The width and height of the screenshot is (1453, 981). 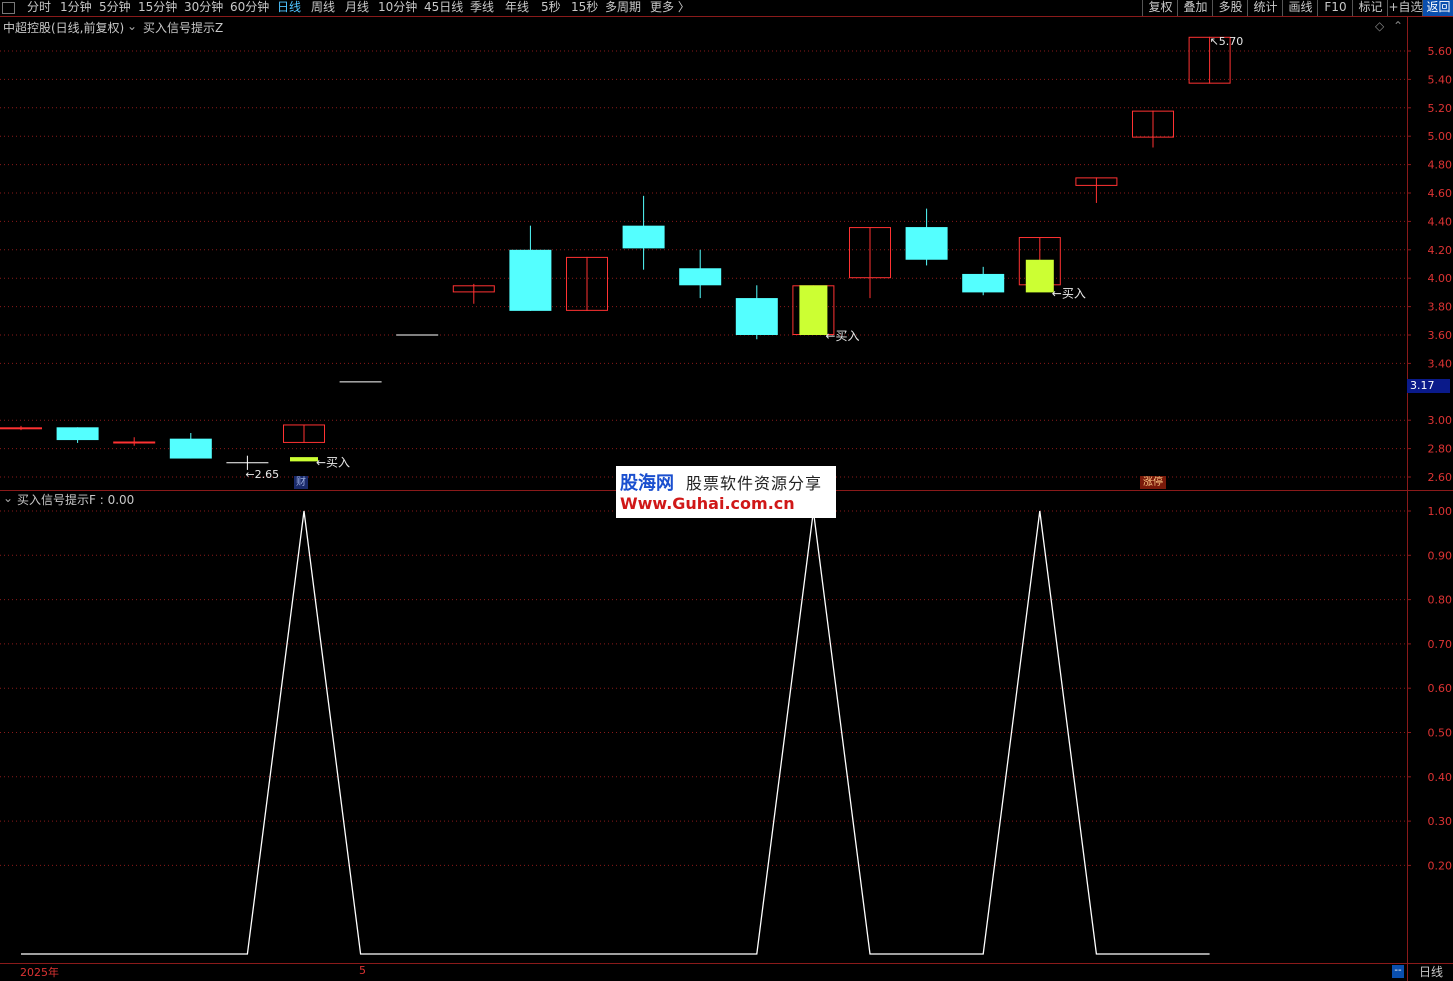 I want to click on x-axis-month: 5, so click(x=362, y=970).